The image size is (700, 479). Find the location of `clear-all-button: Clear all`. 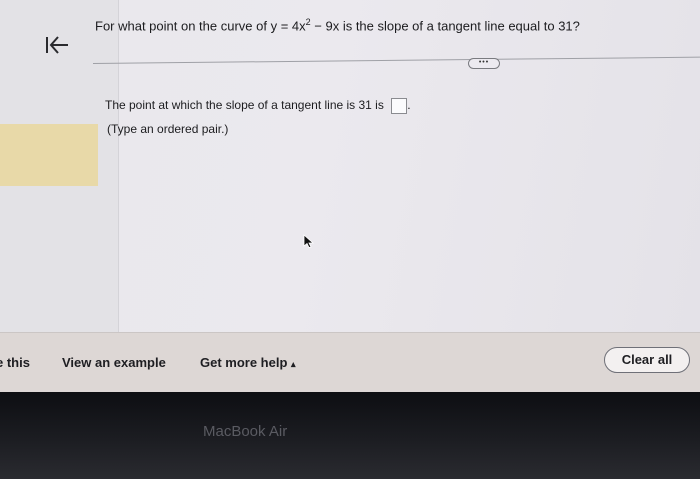

clear-all-button: Clear all is located at coordinates (647, 360).